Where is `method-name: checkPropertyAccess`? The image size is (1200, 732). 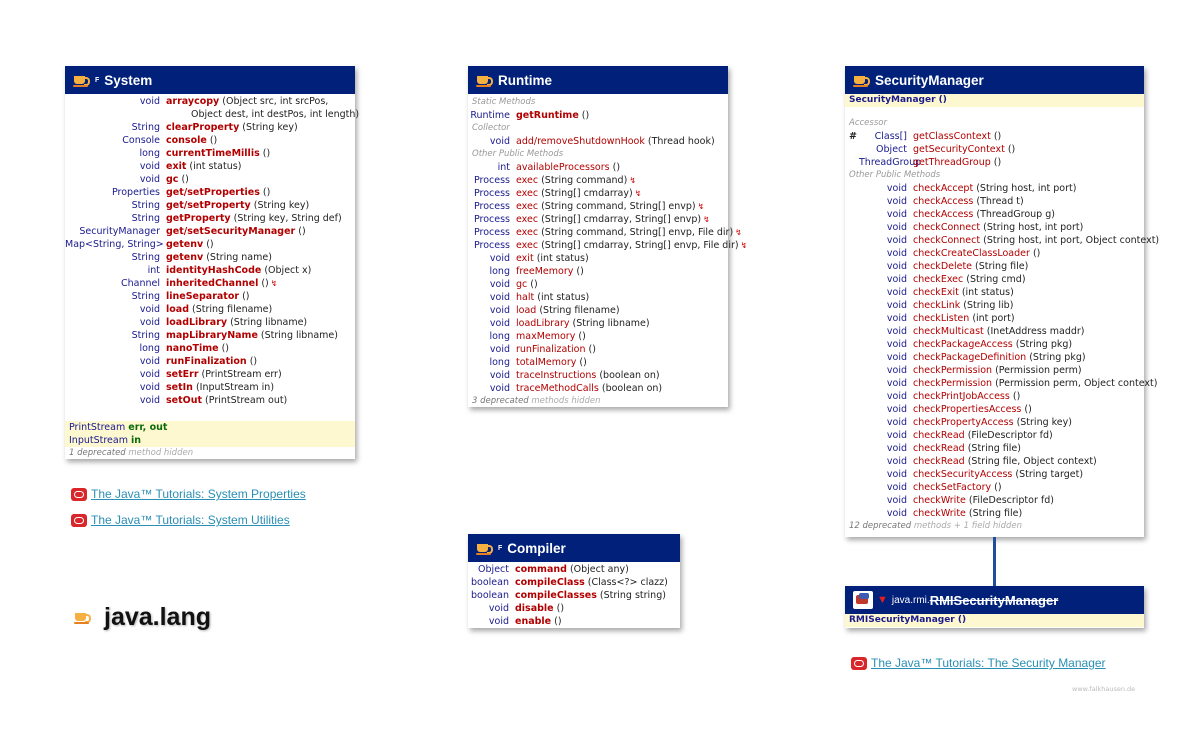
method-name: checkPropertyAccess is located at coordinates (963, 422).